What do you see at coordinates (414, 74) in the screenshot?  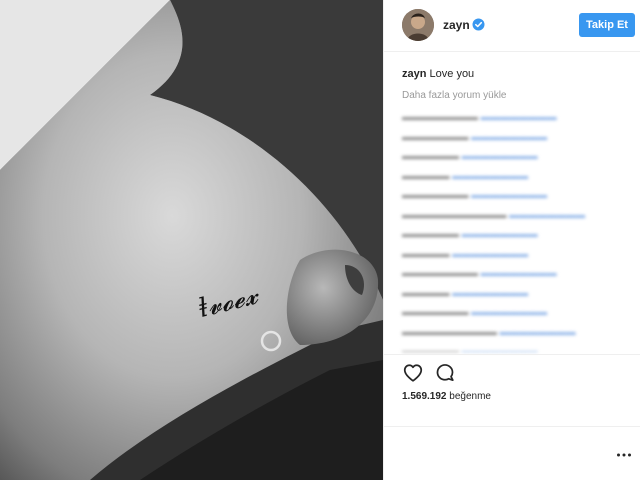 I see `caption-username: zayn` at bounding box center [414, 74].